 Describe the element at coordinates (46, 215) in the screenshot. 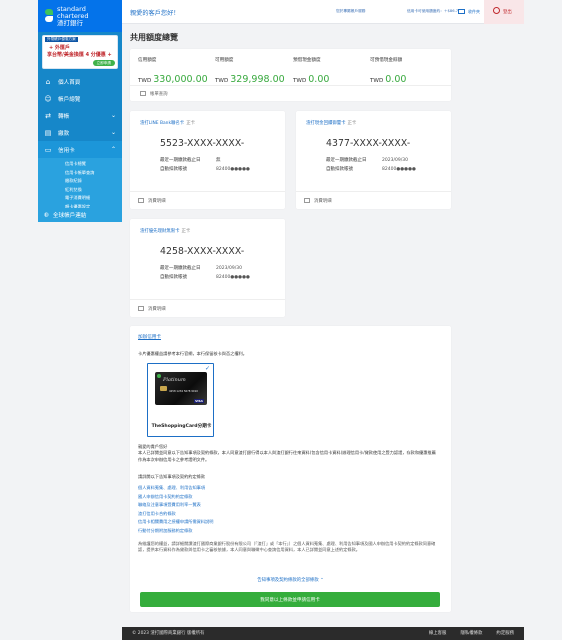

I see `globe-icon: ◍` at that location.